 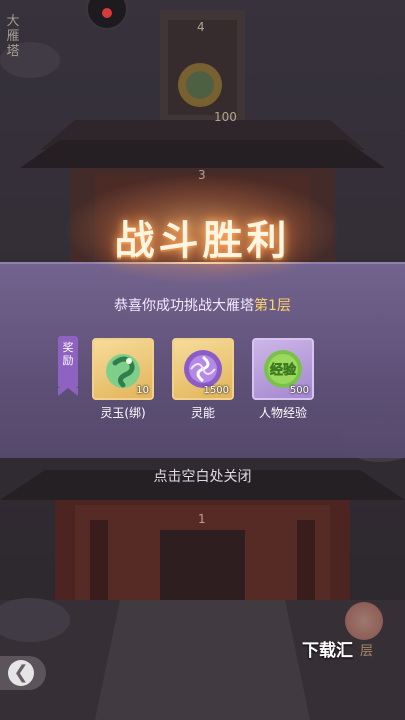 I want to click on experience-icon-text: 经验, so click(x=283, y=370).